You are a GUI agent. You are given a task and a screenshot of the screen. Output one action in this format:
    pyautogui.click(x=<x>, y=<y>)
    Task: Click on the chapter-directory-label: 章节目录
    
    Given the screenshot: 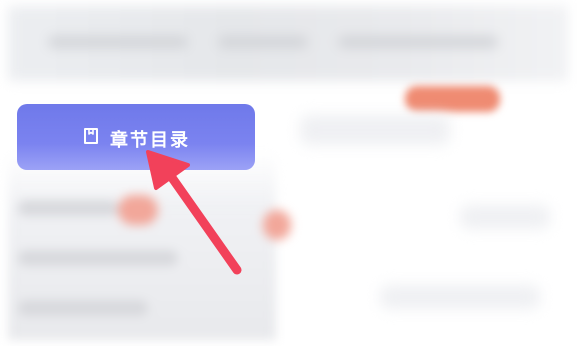 What is the action you would take?
    pyautogui.click(x=150, y=140)
    